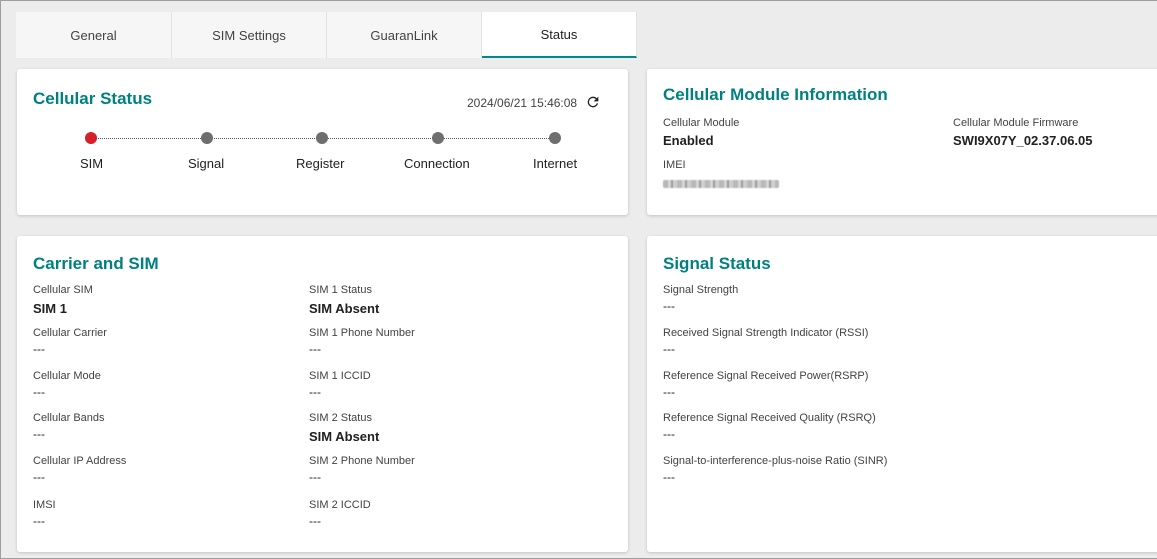 The height and width of the screenshot is (559, 1157). I want to click on imsi-value: ---, so click(39, 521).